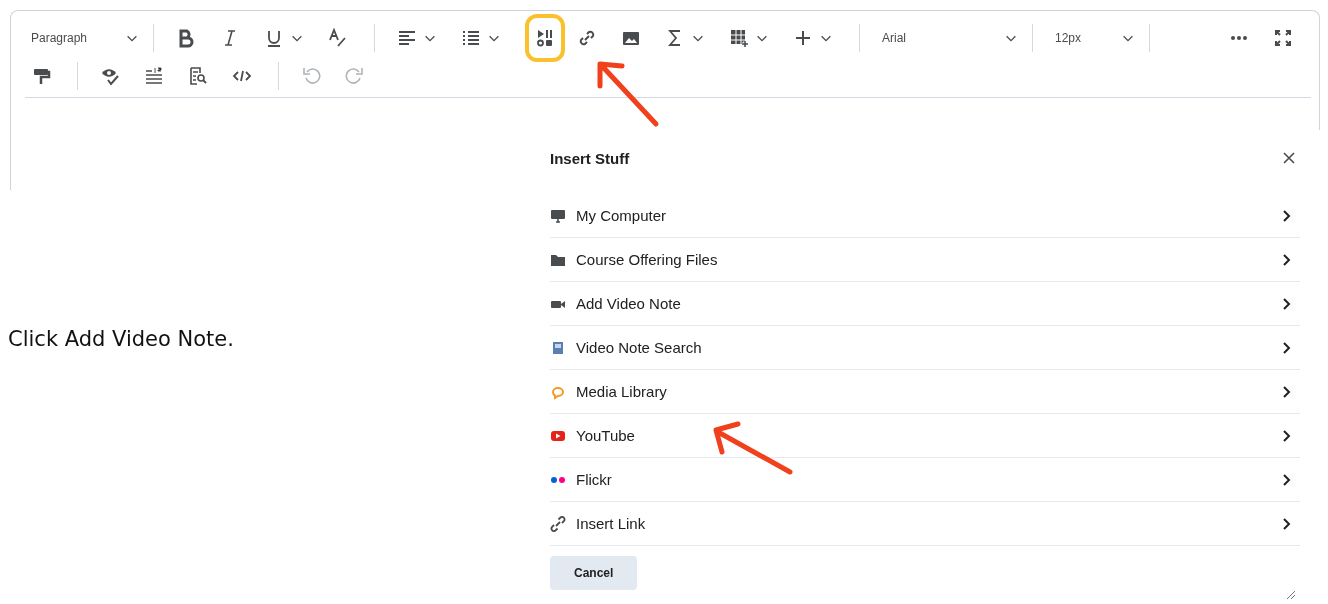 Image resolution: width=1328 pixels, height=604 pixels. What do you see at coordinates (925, 436) in the screenshot?
I see `menu-item: YouTube` at bounding box center [925, 436].